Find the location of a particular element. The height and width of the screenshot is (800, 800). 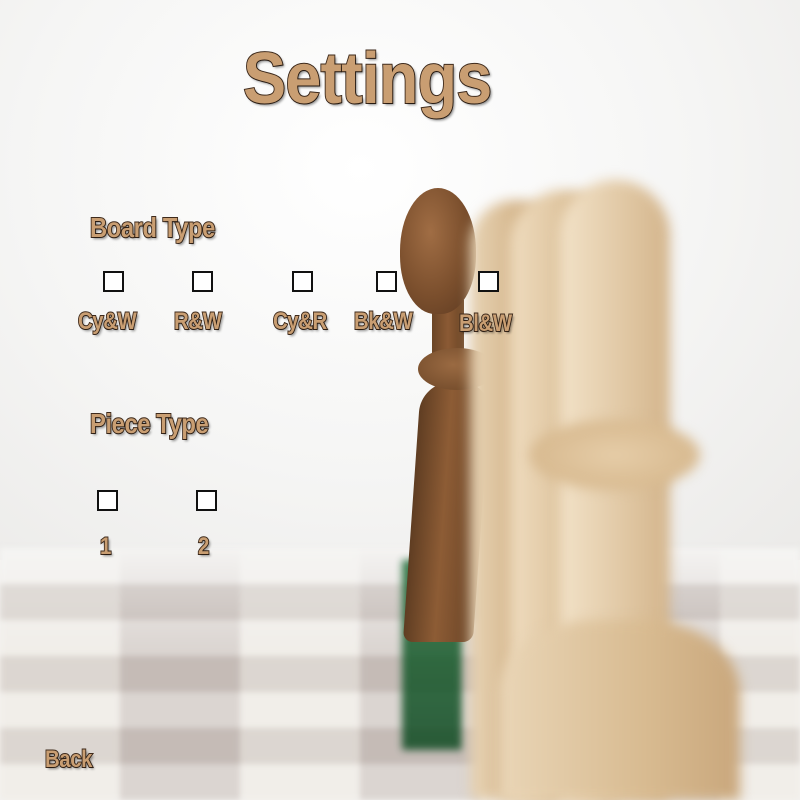

board-type-label-cy-r: Cy&R is located at coordinates (300, 321).